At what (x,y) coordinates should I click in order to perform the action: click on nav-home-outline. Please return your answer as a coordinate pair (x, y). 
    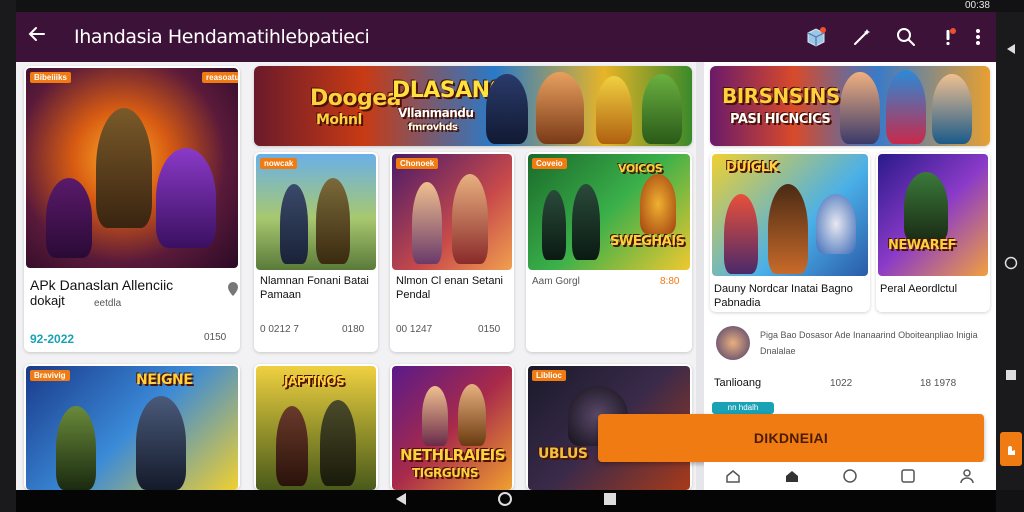
    Looking at the image, I should click on (733, 476).